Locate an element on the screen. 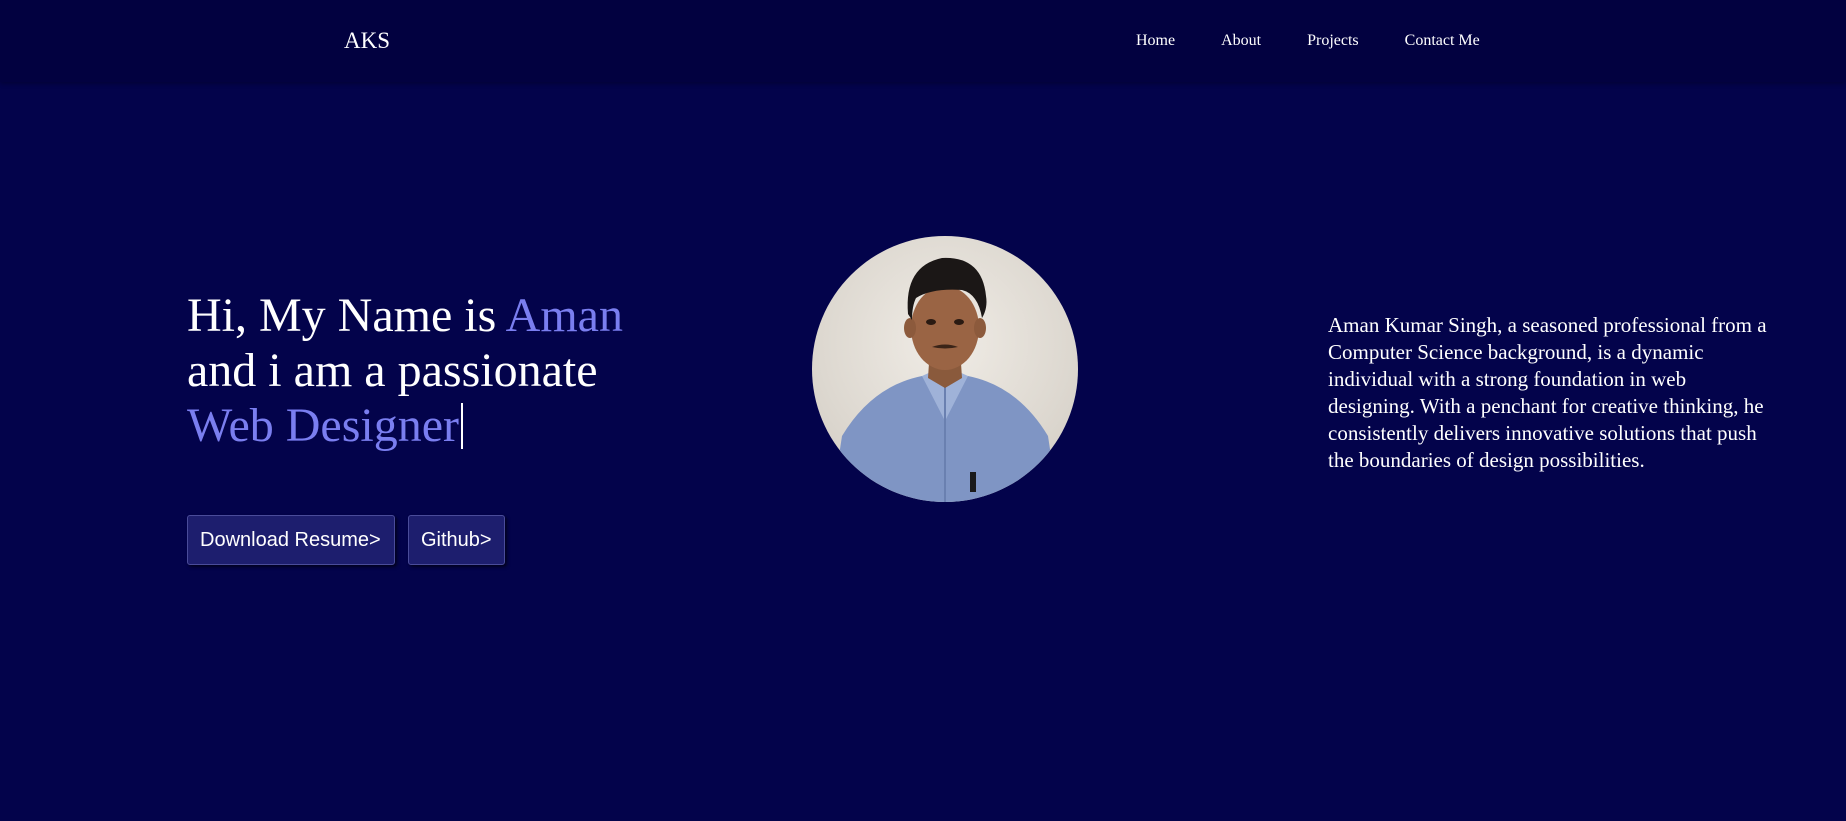 The width and height of the screenshot is (1846, 821). nav-link-projects: Projects is located at coordinates (1333, 41).